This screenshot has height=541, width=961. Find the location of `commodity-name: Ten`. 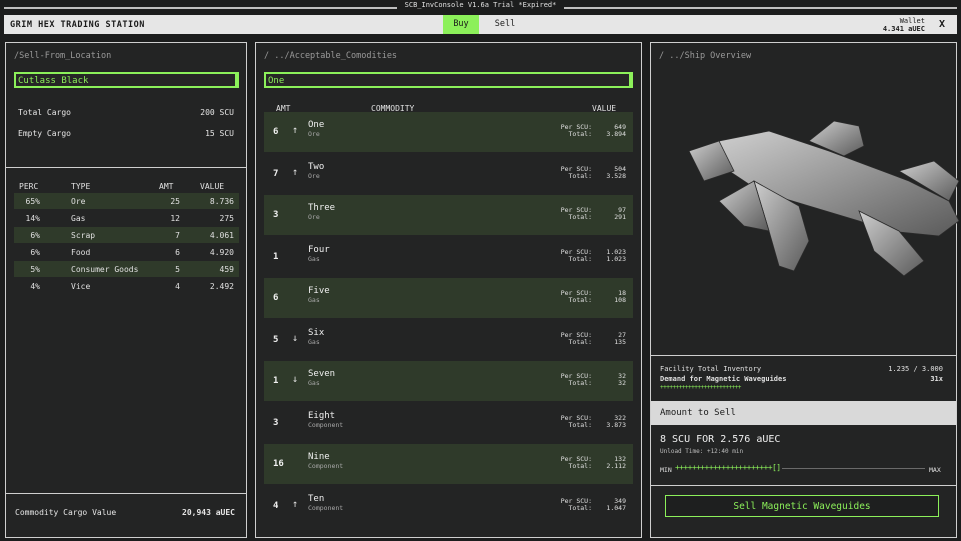

commodity-name: Ten is located at coordinates (316, 498).